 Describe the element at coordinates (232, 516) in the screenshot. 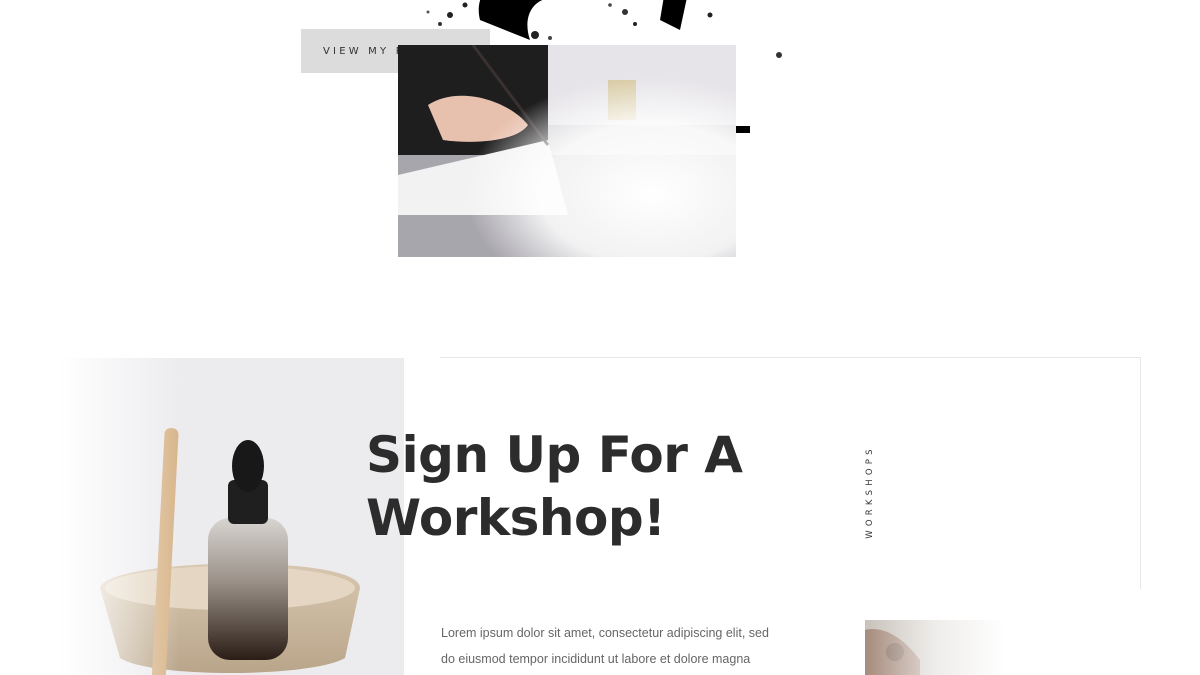

I see `dropper-bottle-photo` at that location.